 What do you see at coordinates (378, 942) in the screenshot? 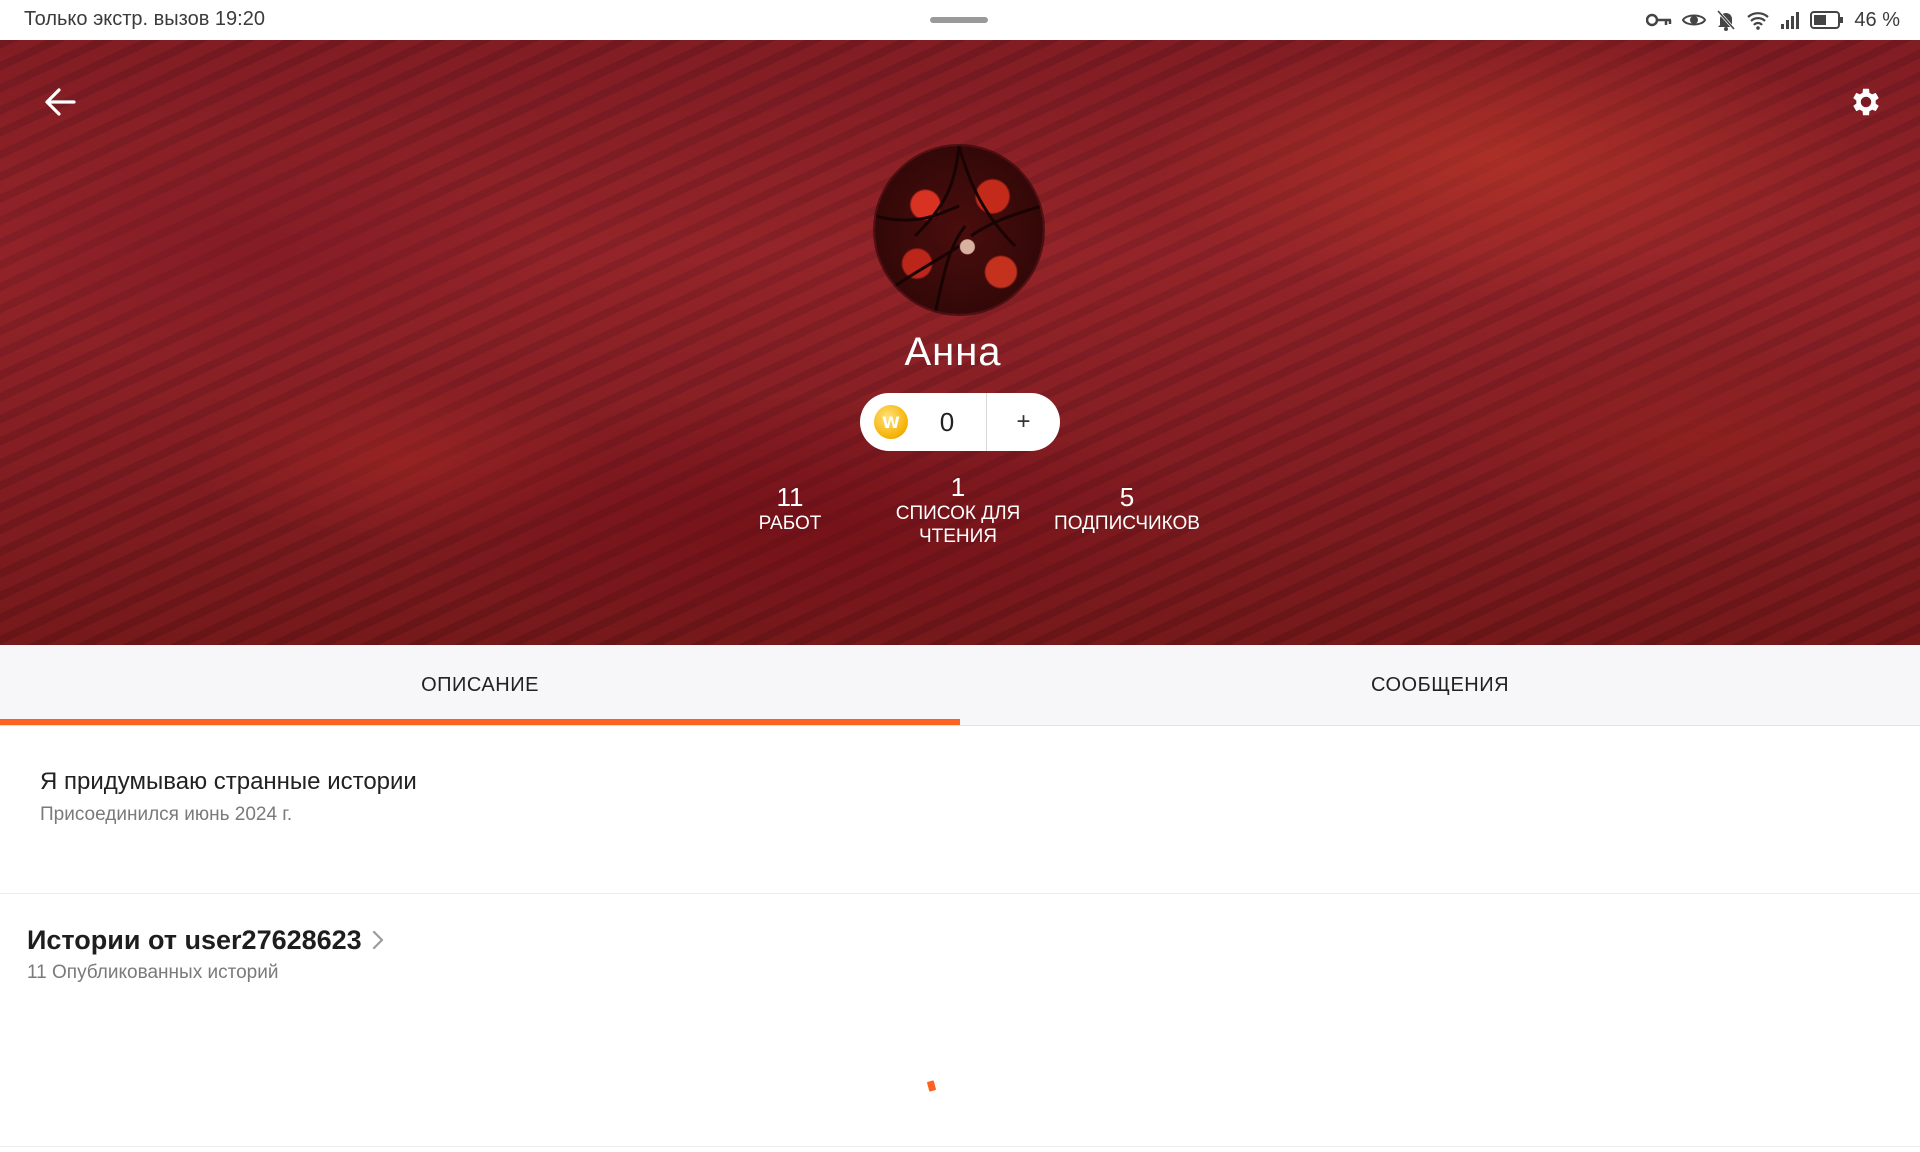
I see `chevron-right-icon` at bounding box center [378, 942].